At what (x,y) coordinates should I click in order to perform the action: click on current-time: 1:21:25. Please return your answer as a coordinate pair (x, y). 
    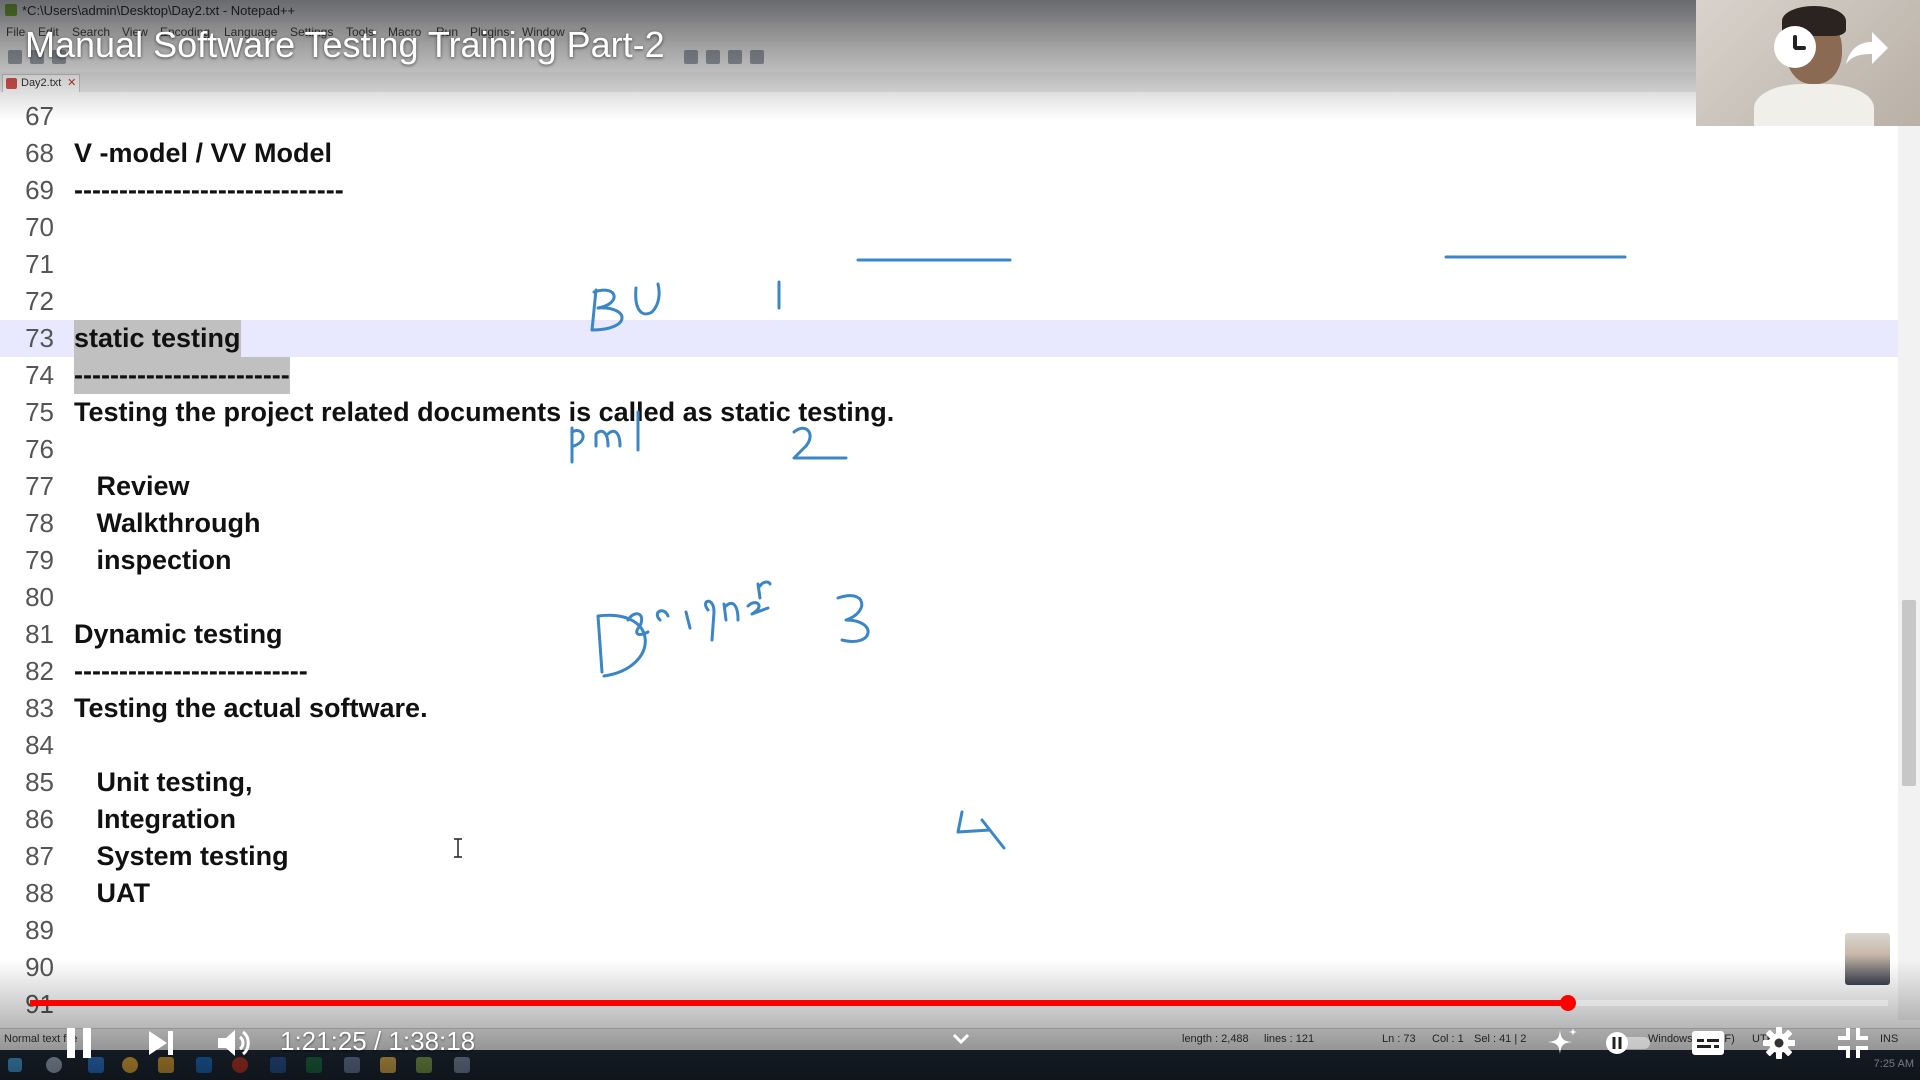
    Looking at the image, I should click on (323, 1041).